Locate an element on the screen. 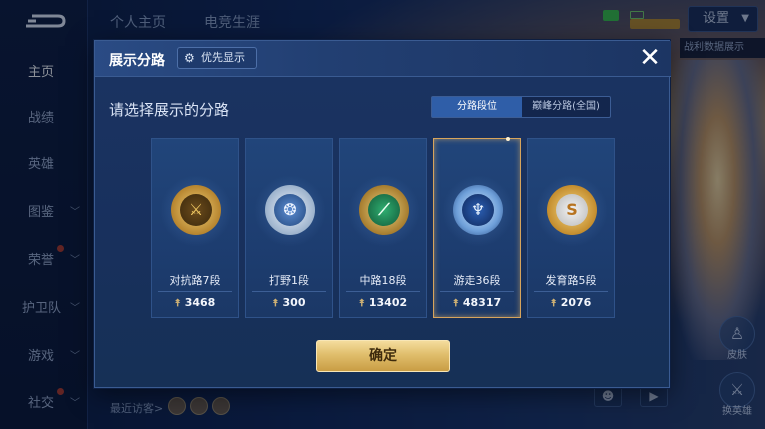  lane-label: 发育路5段 is located at coordinates (571, 280).